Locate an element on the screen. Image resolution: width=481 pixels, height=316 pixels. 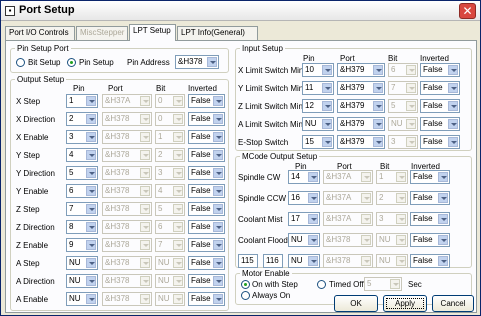
input-pin-value: 12 is located at coordinates (309, 105).